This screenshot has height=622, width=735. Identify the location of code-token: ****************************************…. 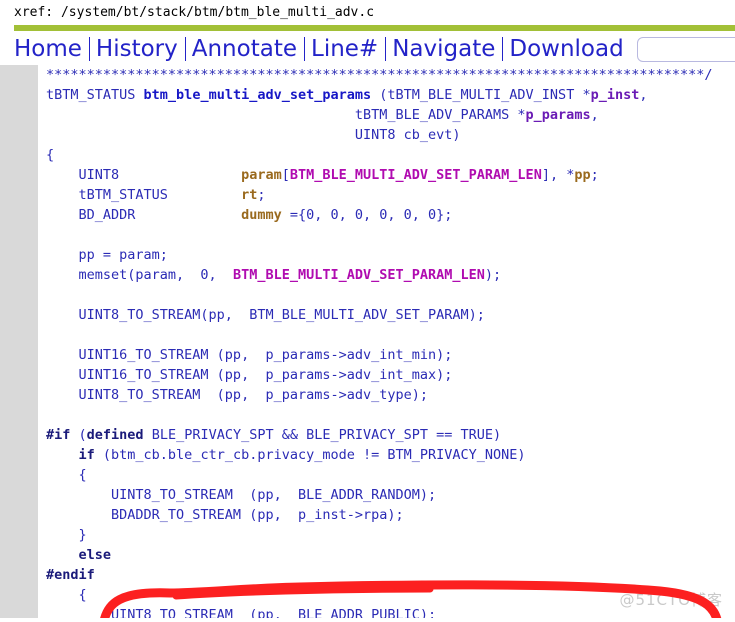
(379, 75).